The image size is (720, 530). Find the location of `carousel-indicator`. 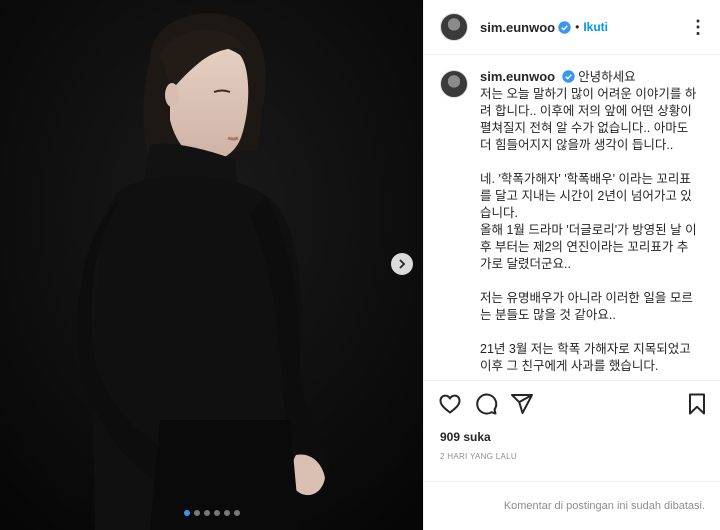

carousel-indicator is located at coordinates (211, 513).